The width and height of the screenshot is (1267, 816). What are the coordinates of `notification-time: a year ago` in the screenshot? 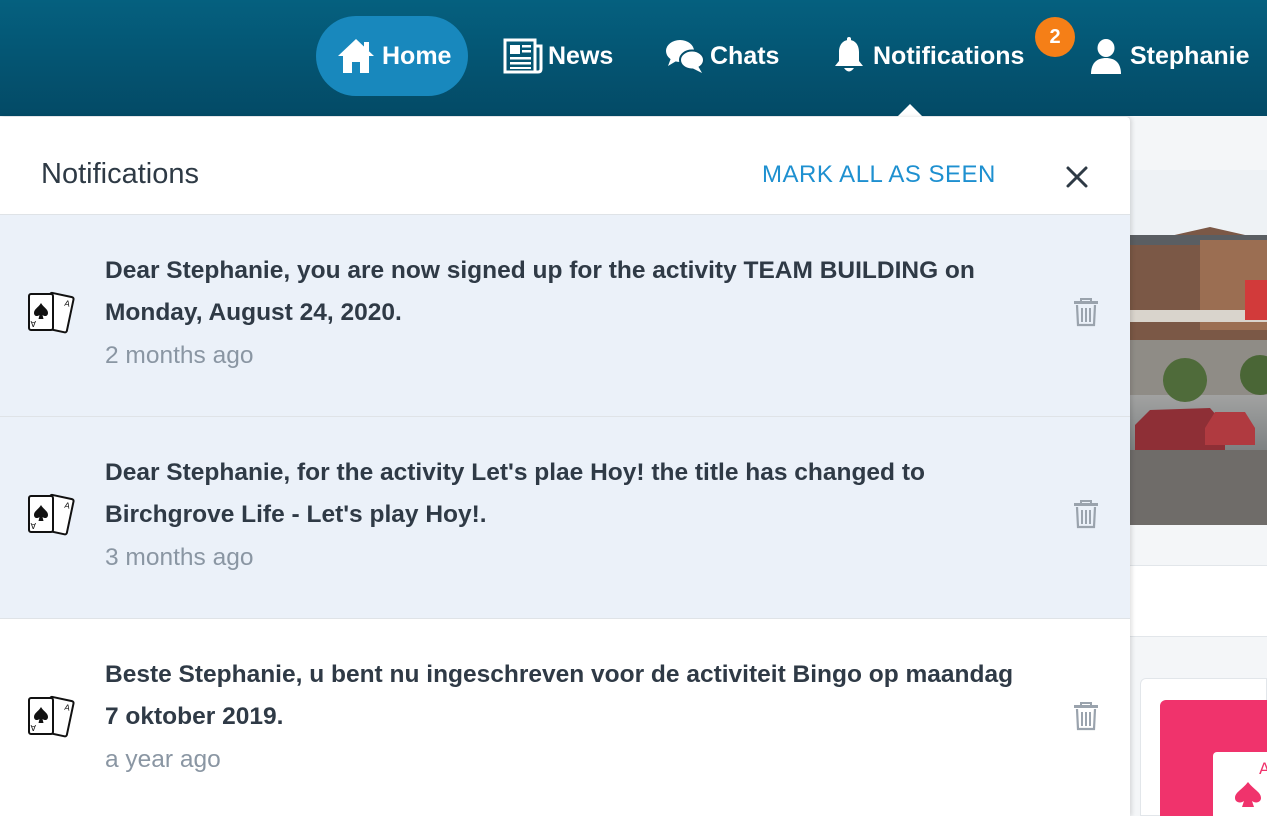 It's located at (163, 759).